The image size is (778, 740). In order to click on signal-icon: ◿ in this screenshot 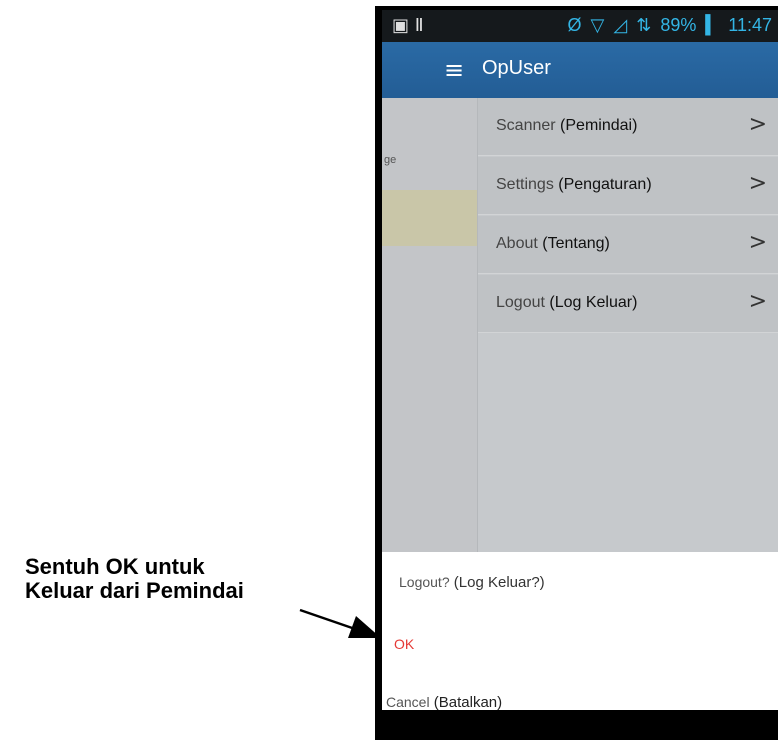, I will do `click(620, 25)`.